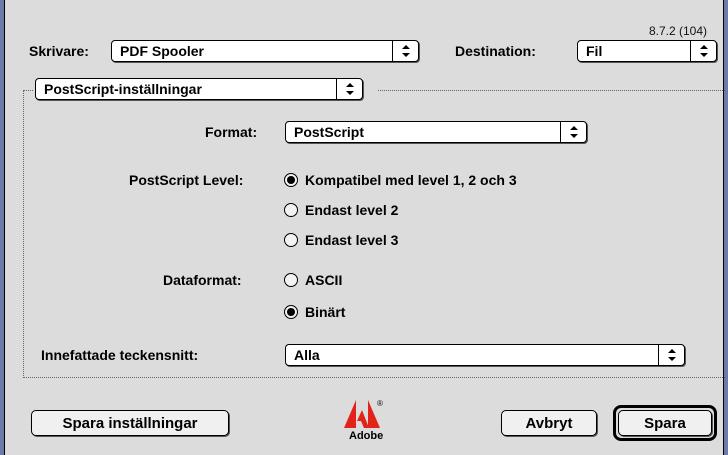 This screenshot has width=728, height=455. I want to click on format-popup: PostScript, so click(436, 132).